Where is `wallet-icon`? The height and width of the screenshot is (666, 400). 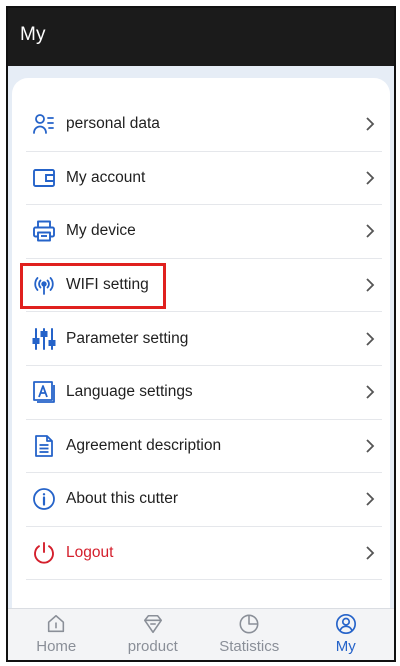
wallet-icon is located at coordinates (44, 178).